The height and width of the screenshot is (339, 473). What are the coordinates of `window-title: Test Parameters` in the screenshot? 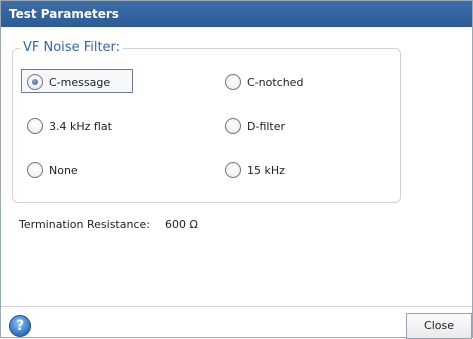 It's located at (236, 14).